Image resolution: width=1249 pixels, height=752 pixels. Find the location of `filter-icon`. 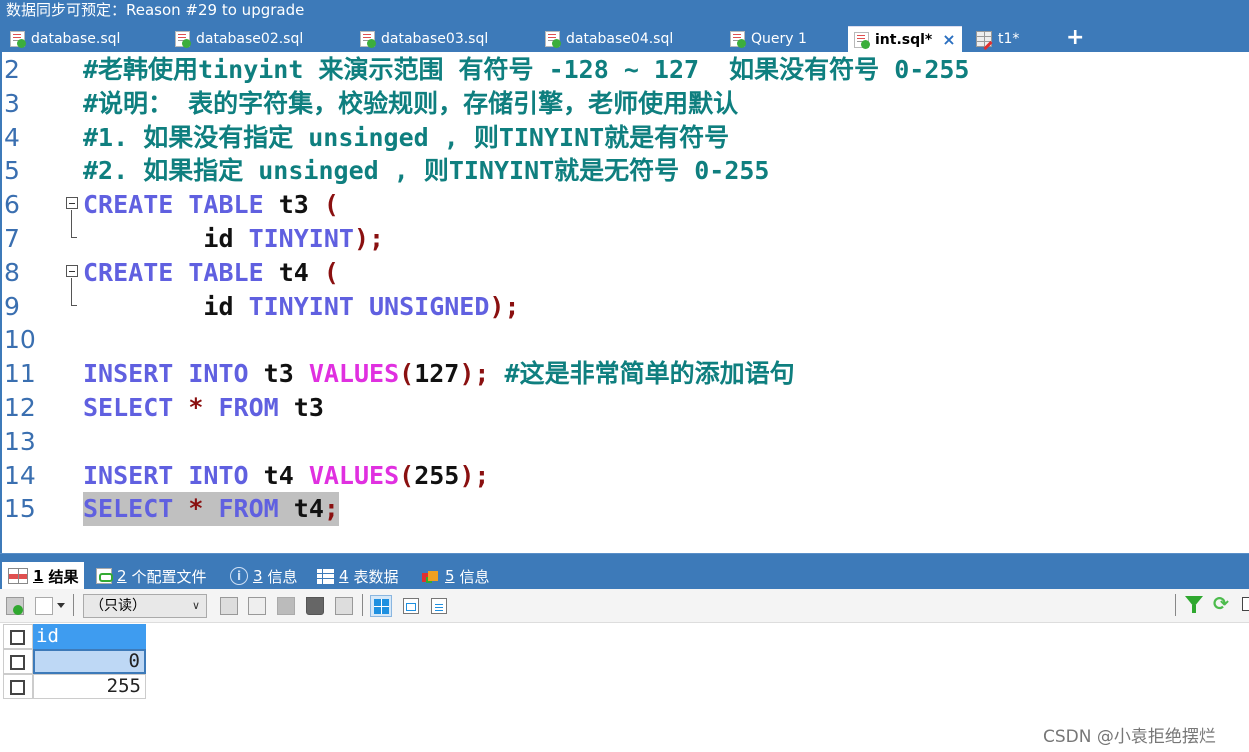

filter-icon is located at coordinates (1194, 604).